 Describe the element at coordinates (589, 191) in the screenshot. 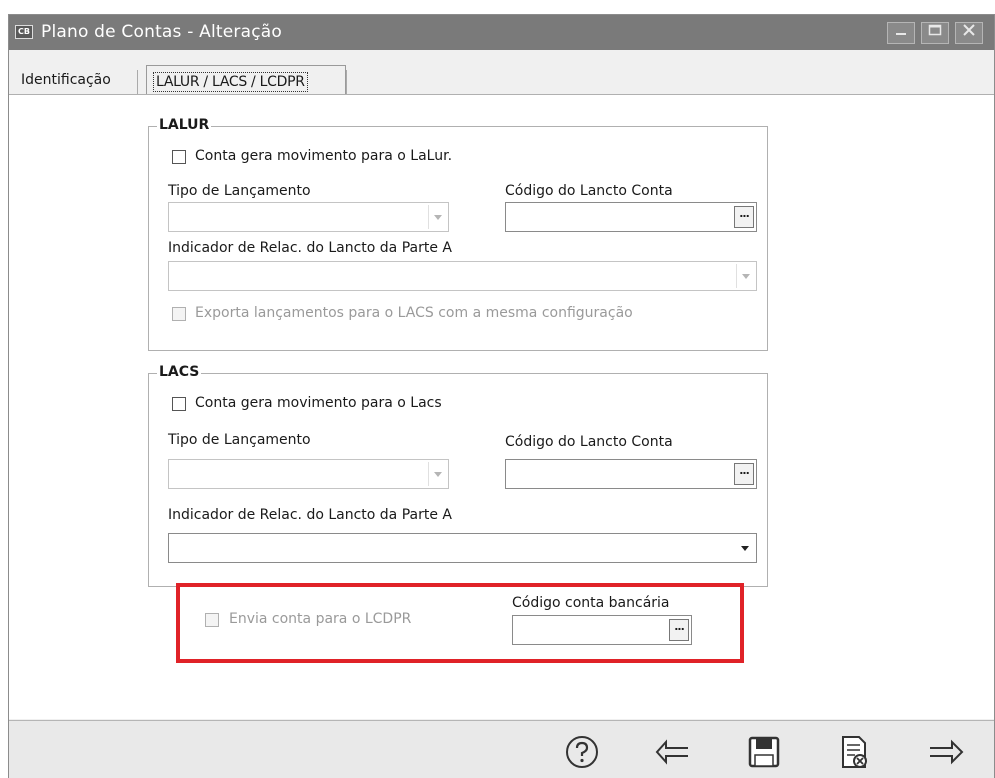

I see `lalur-codigo-label: Código do Lancto Conta` at that location.